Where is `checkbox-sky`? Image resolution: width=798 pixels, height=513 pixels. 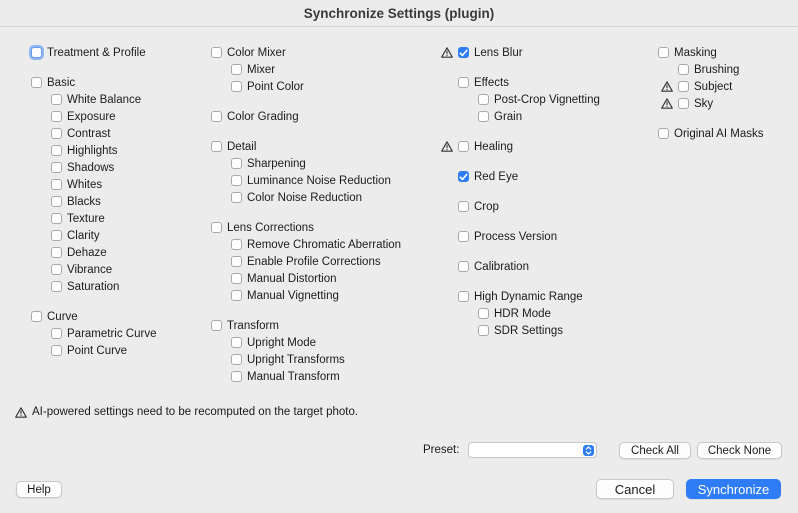 checkbox-sky is located at coordinates (683, 103).